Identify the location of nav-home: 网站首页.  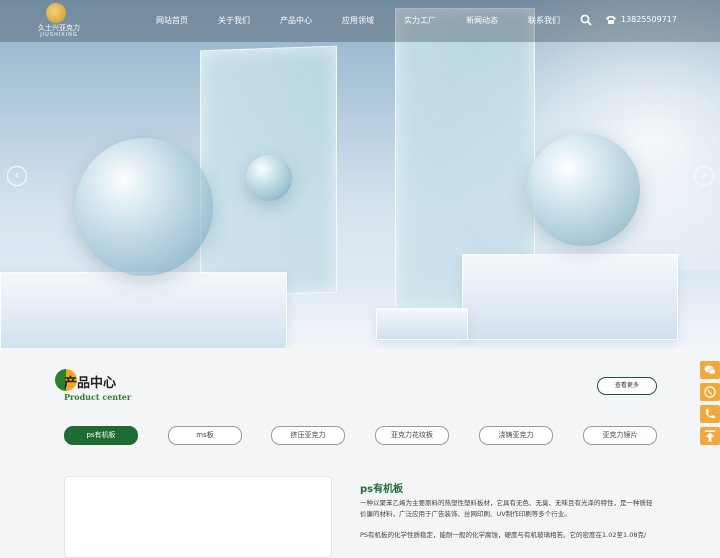
(172, 20).